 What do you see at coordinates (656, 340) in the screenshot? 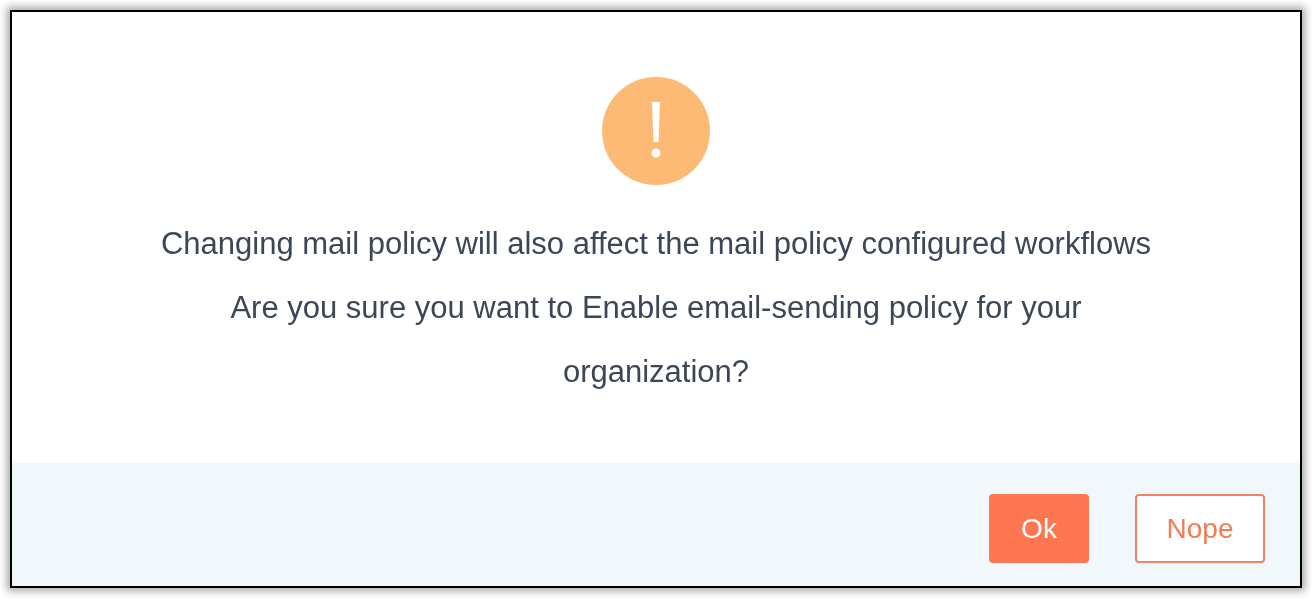
I see `message-text: Are you sure you want to Enable email-sending policy for your organization?` at bounding box center [656, 340].